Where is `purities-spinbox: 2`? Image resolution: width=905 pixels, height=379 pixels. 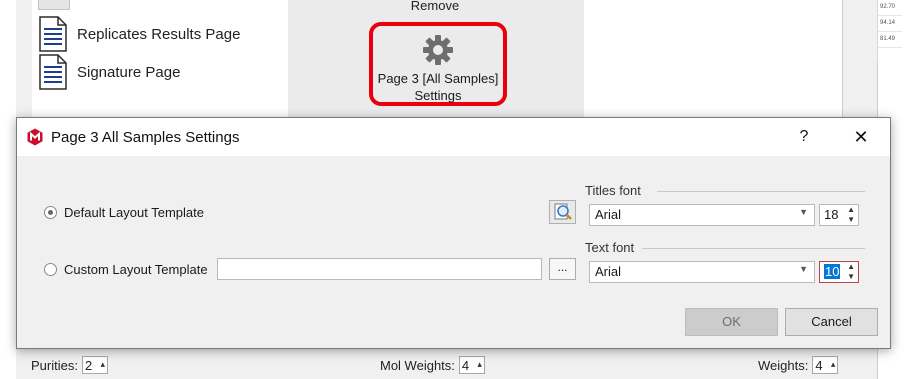
purities-spinbox: 2 is located at coordinates (94, 364).